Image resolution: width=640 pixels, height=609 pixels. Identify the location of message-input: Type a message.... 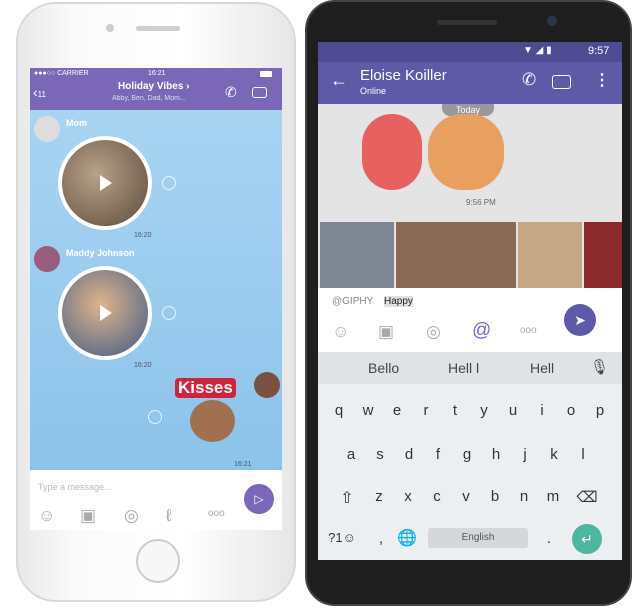
(75, 487).